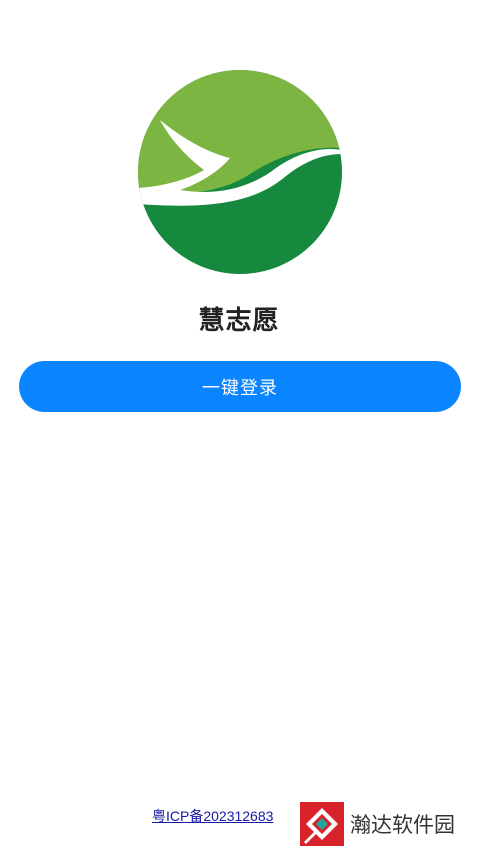 The height and width of the screenshot is (850, 478). What do you see at coordinates (402, 825) in the screenshot?
I see `watermark-text: 瀚达软件园` at bounding box center [402, 825].